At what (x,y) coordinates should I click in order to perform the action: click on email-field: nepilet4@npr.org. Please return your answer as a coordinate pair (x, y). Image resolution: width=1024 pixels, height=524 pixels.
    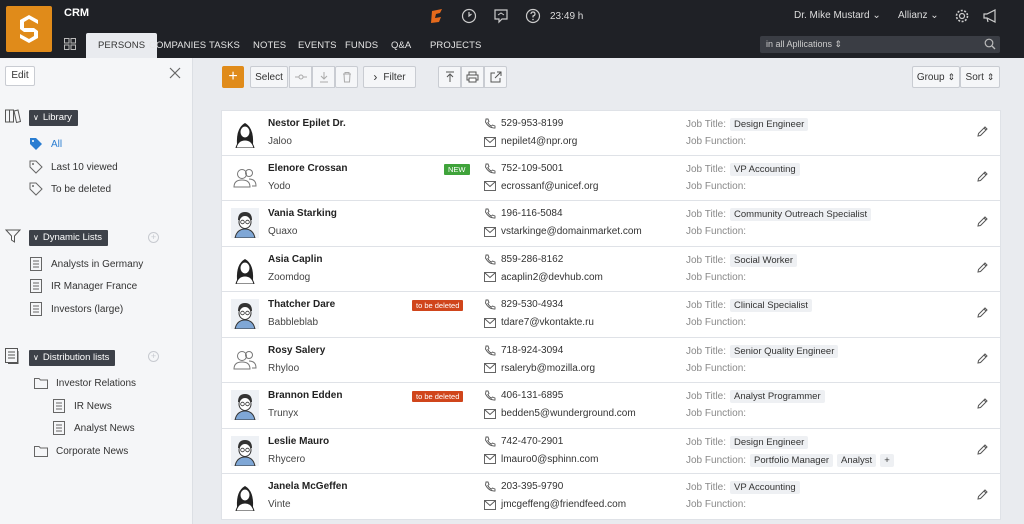
    Looking at the image, I should click on (530, 141).